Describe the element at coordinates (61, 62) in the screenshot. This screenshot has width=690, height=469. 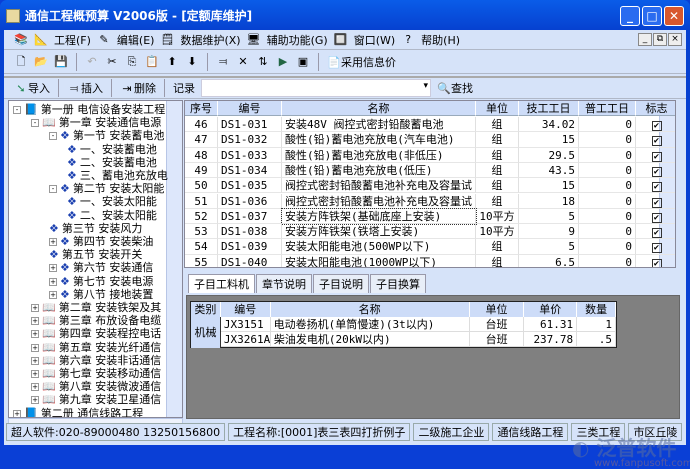
I see `save-icon: 💾` at that location.